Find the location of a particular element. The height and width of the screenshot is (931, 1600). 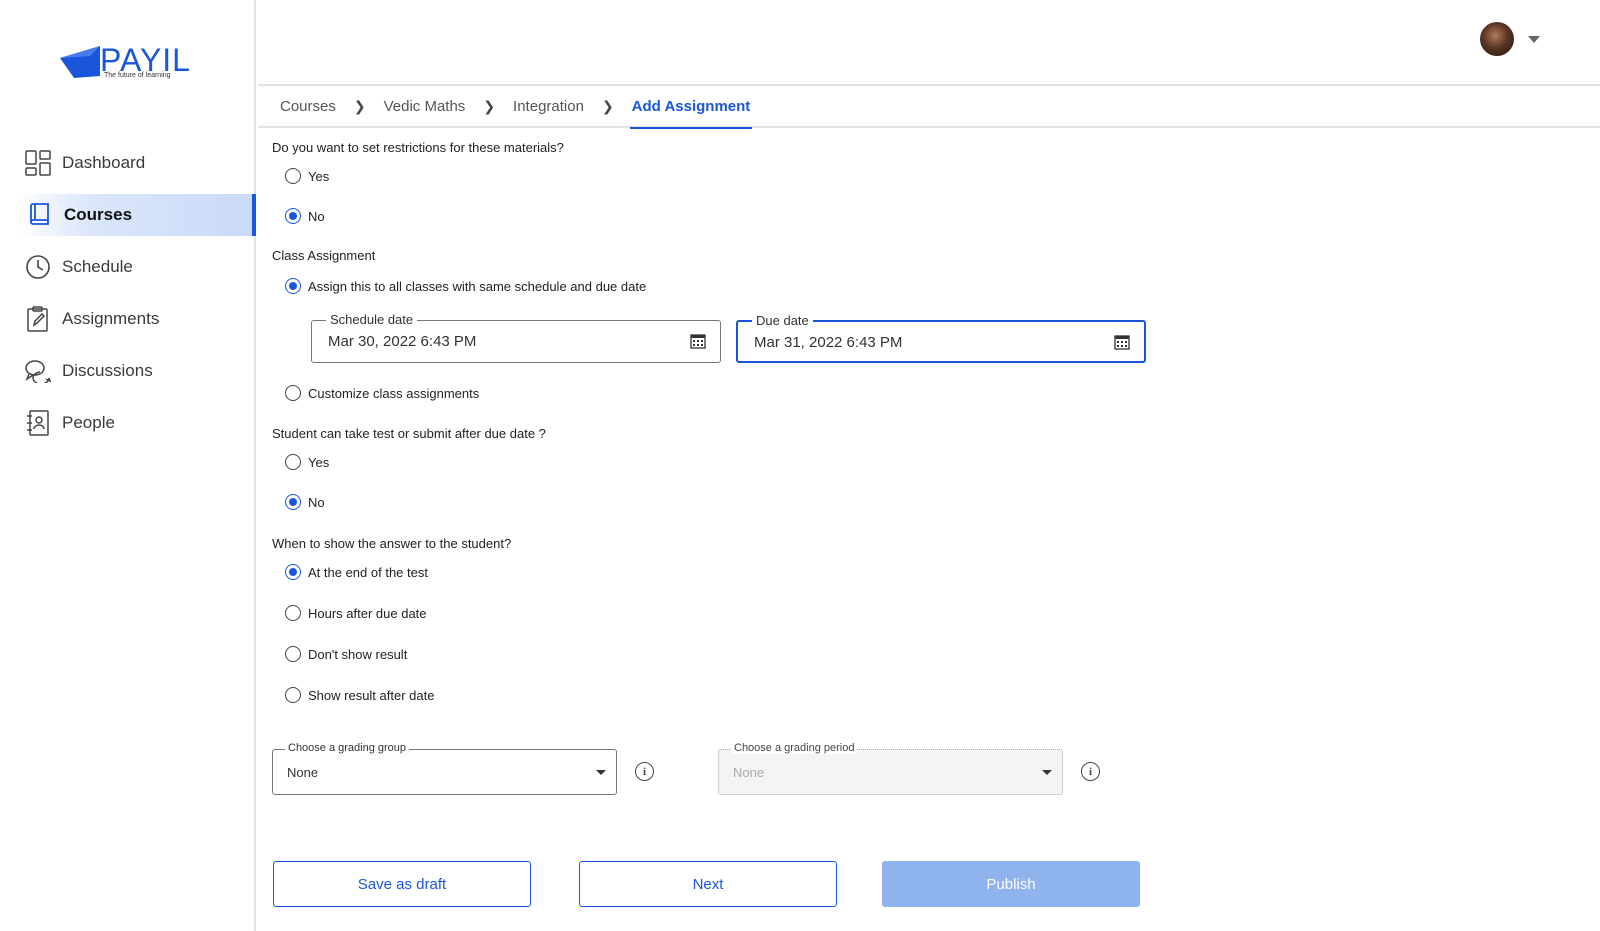

sidebar-item-discussions: Discussions is located at coordinates (128, 371).